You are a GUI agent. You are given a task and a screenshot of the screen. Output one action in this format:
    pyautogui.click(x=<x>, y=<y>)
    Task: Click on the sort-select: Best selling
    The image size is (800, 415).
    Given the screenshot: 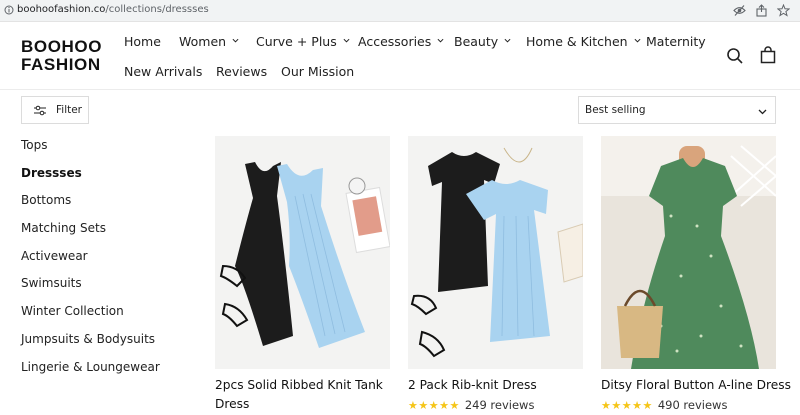 What is the action you would take?
    pyautogui.click(x=677, y=110)
    